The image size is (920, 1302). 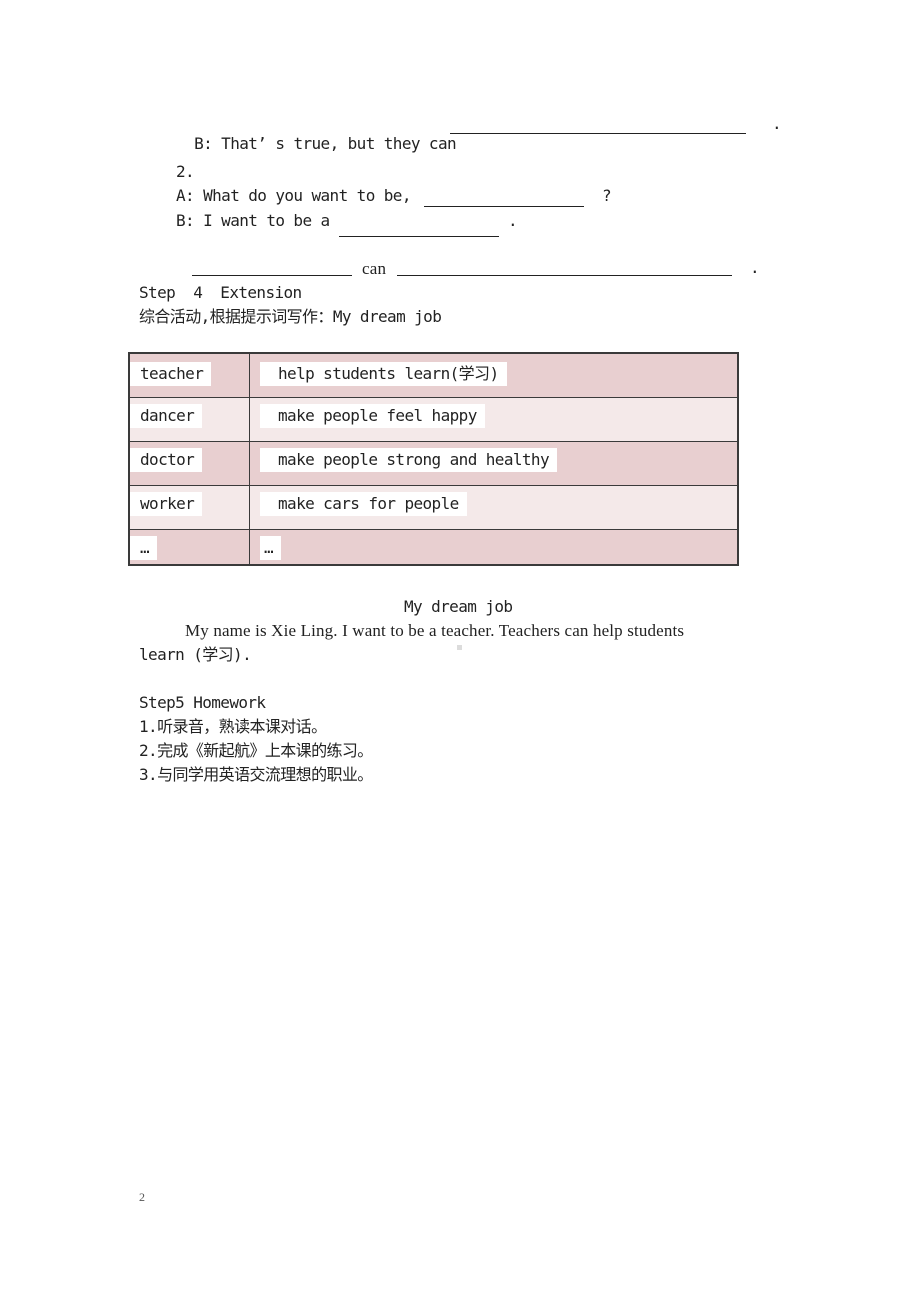 What do you see at coordinates (290, 316) in the screenshot?
I see `step4-instruction: 综合活动,根据提示词写作：My dream job` at bounding box center [290, 316].